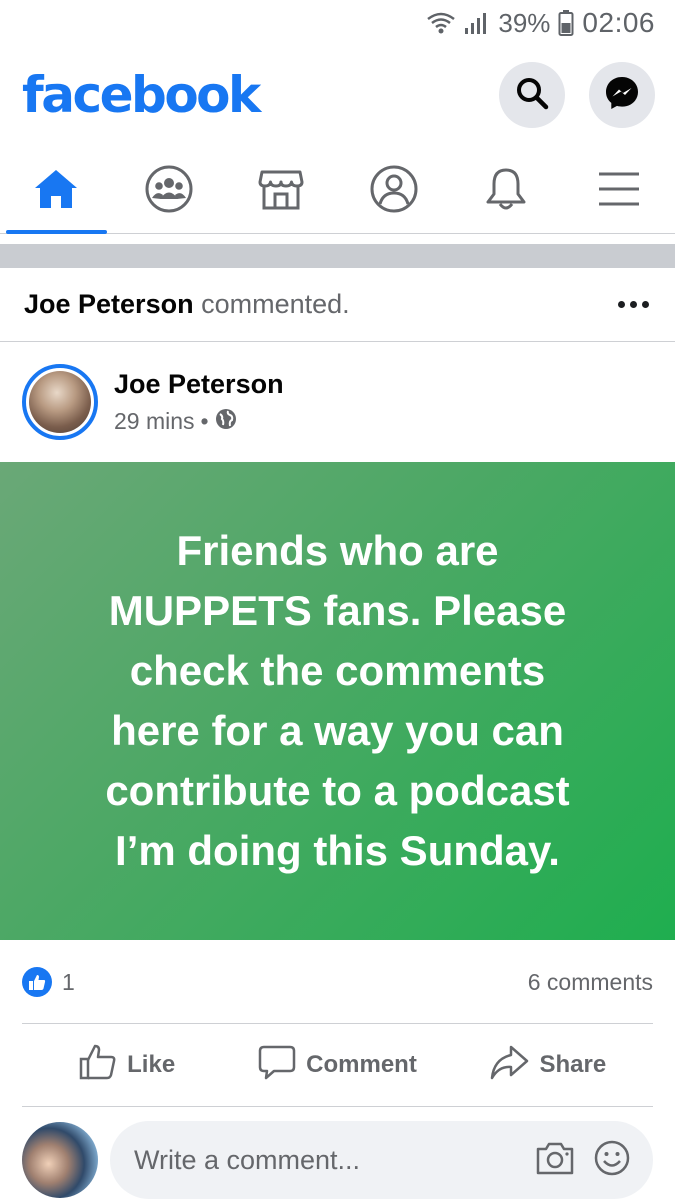 The width and height of the screenshot is (675, 1200). I want to click on post-actions: Like Comment Share, so click(337, 1065).